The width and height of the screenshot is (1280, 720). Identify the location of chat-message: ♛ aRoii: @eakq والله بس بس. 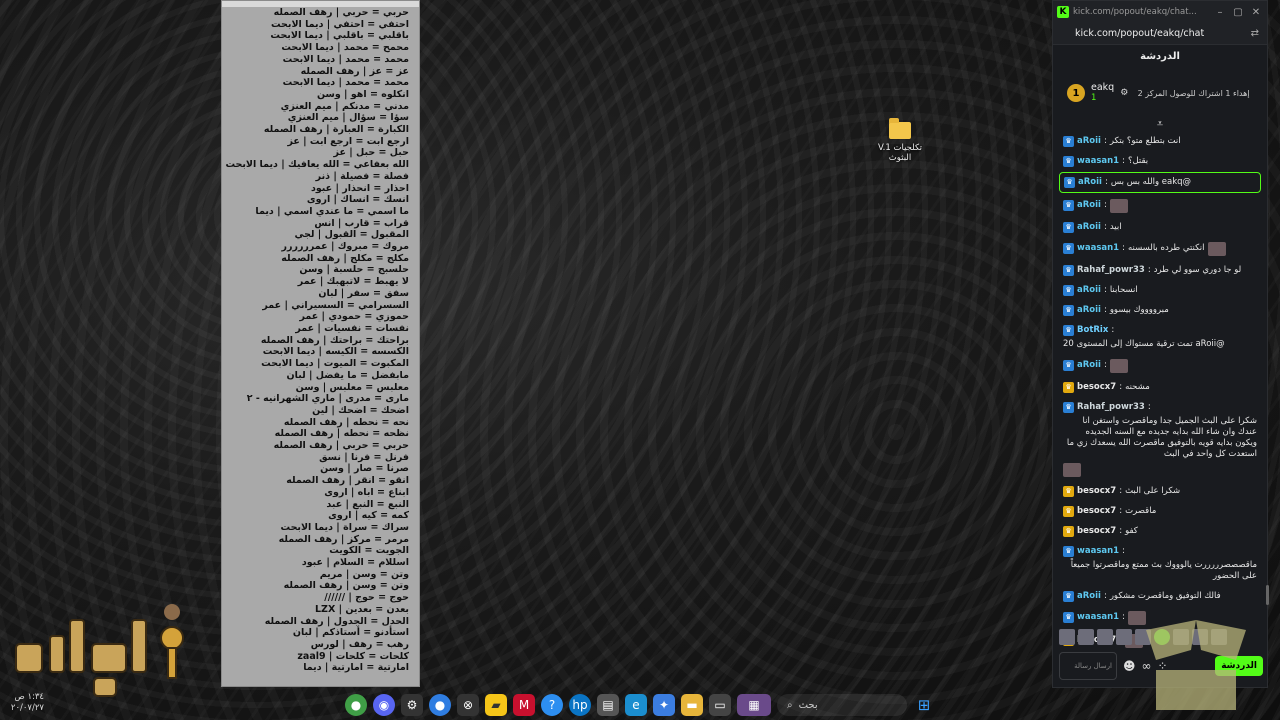
(1160, 182).